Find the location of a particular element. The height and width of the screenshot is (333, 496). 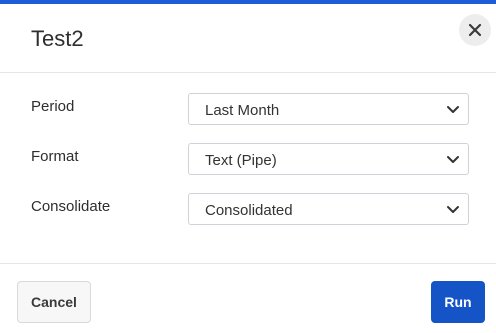

consolidate-label: Consolidate is located at coordinates (71, 206).